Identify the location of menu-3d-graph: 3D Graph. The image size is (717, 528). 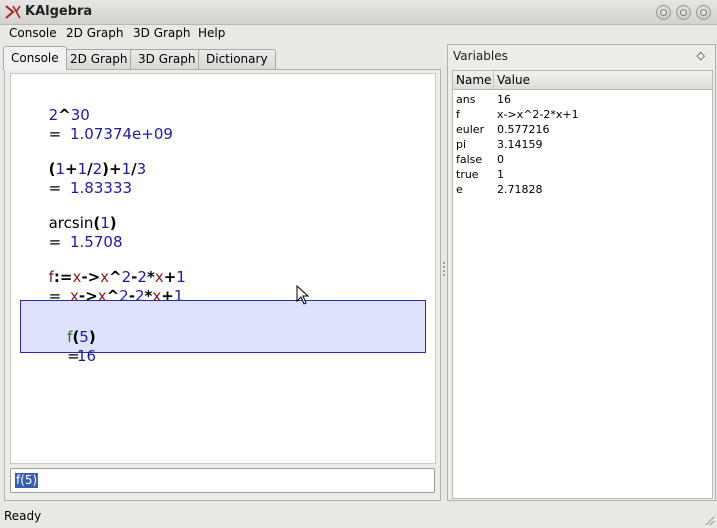
(162, 33).